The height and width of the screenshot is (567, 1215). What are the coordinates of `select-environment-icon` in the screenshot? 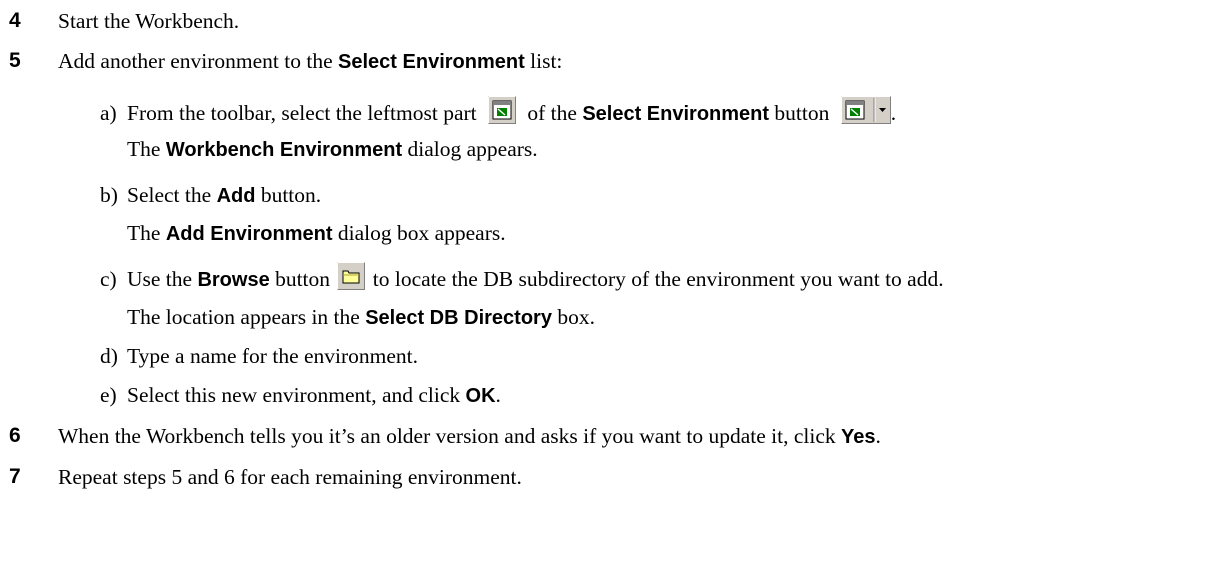 It's located at (502, 115).